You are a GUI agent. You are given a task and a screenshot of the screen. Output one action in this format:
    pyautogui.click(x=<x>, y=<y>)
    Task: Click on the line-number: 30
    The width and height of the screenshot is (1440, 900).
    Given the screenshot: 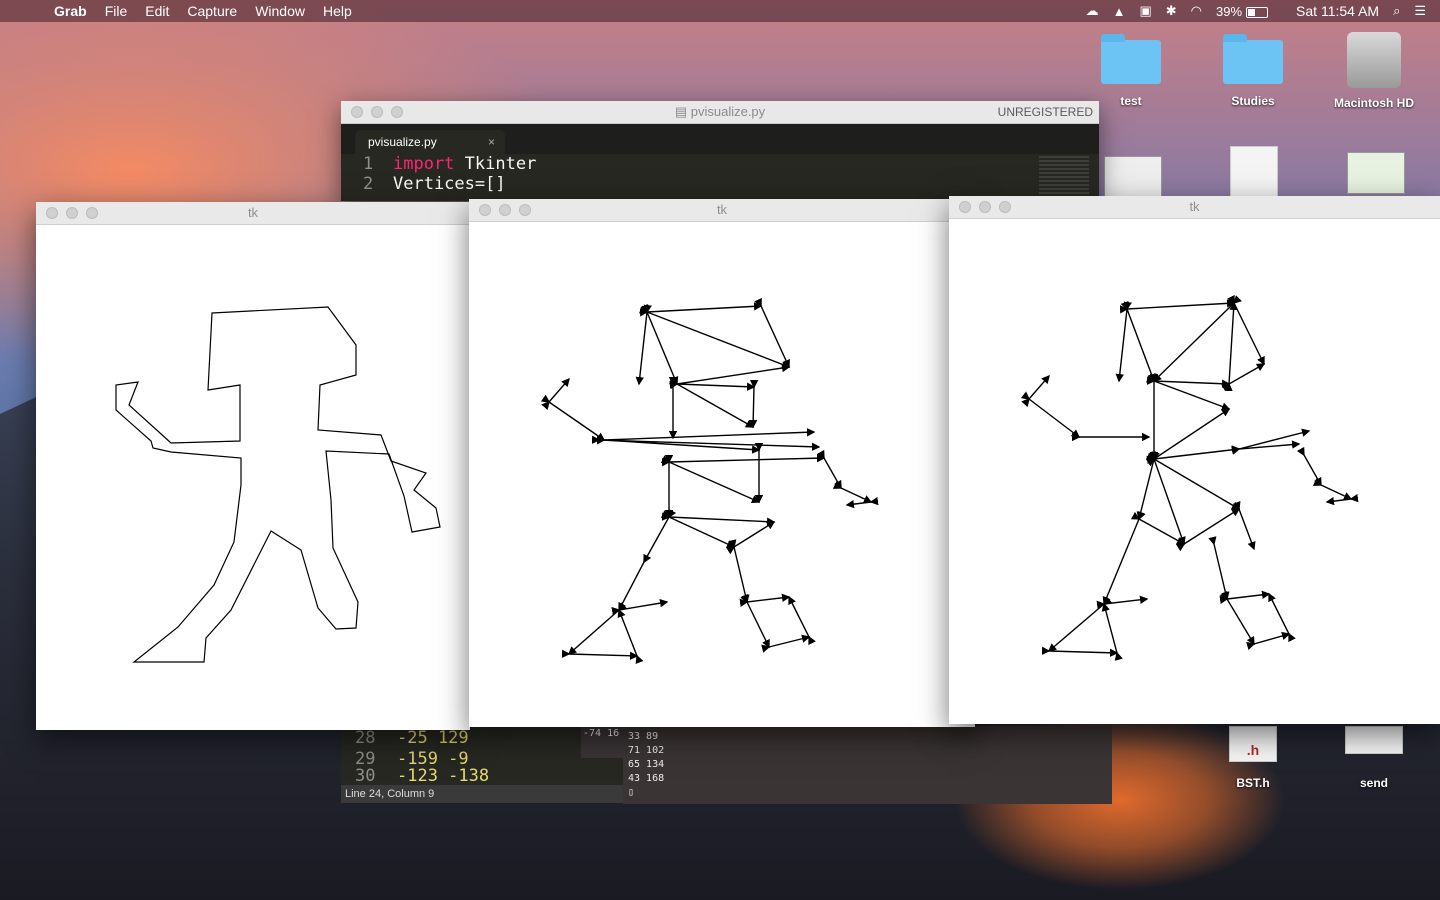 What is the action you would take?
    pyautogui.click(x=365, y=776)
    